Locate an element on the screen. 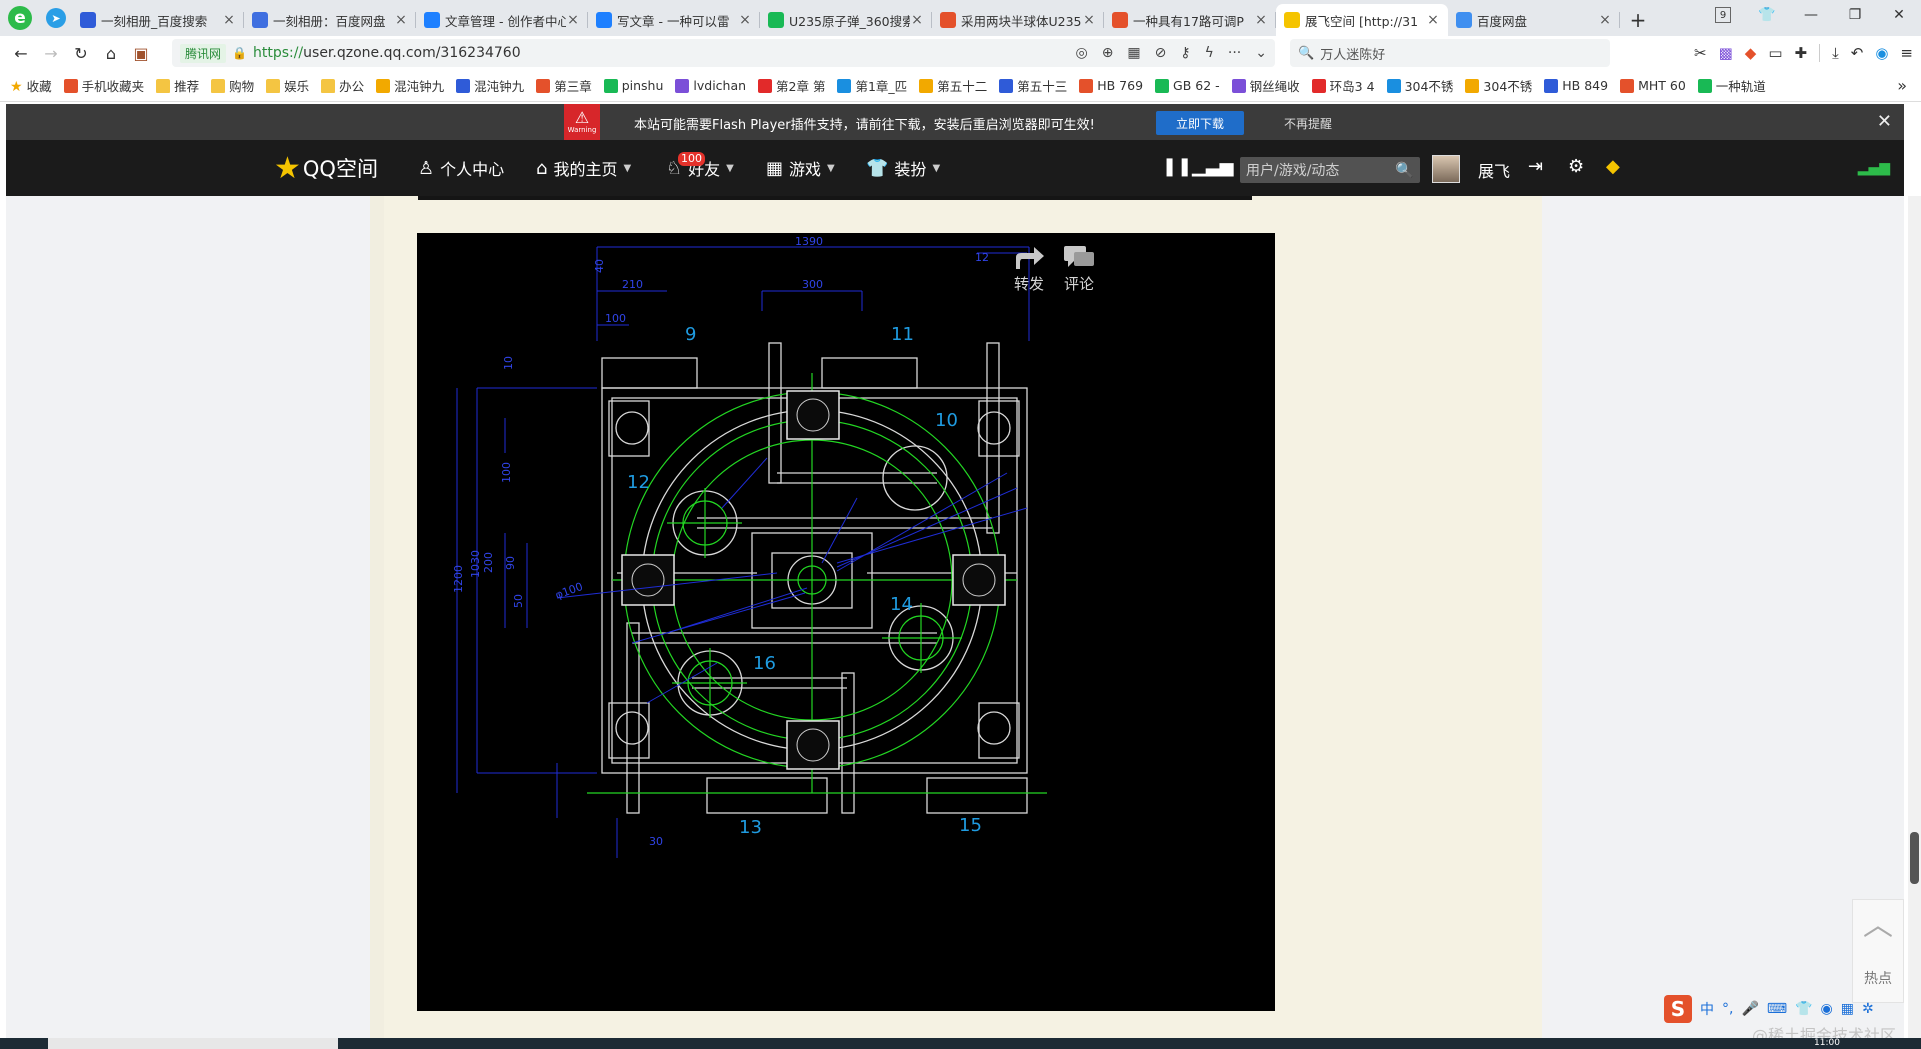  bookmark-item: 第五十二 is located at coordinates (953, 85).